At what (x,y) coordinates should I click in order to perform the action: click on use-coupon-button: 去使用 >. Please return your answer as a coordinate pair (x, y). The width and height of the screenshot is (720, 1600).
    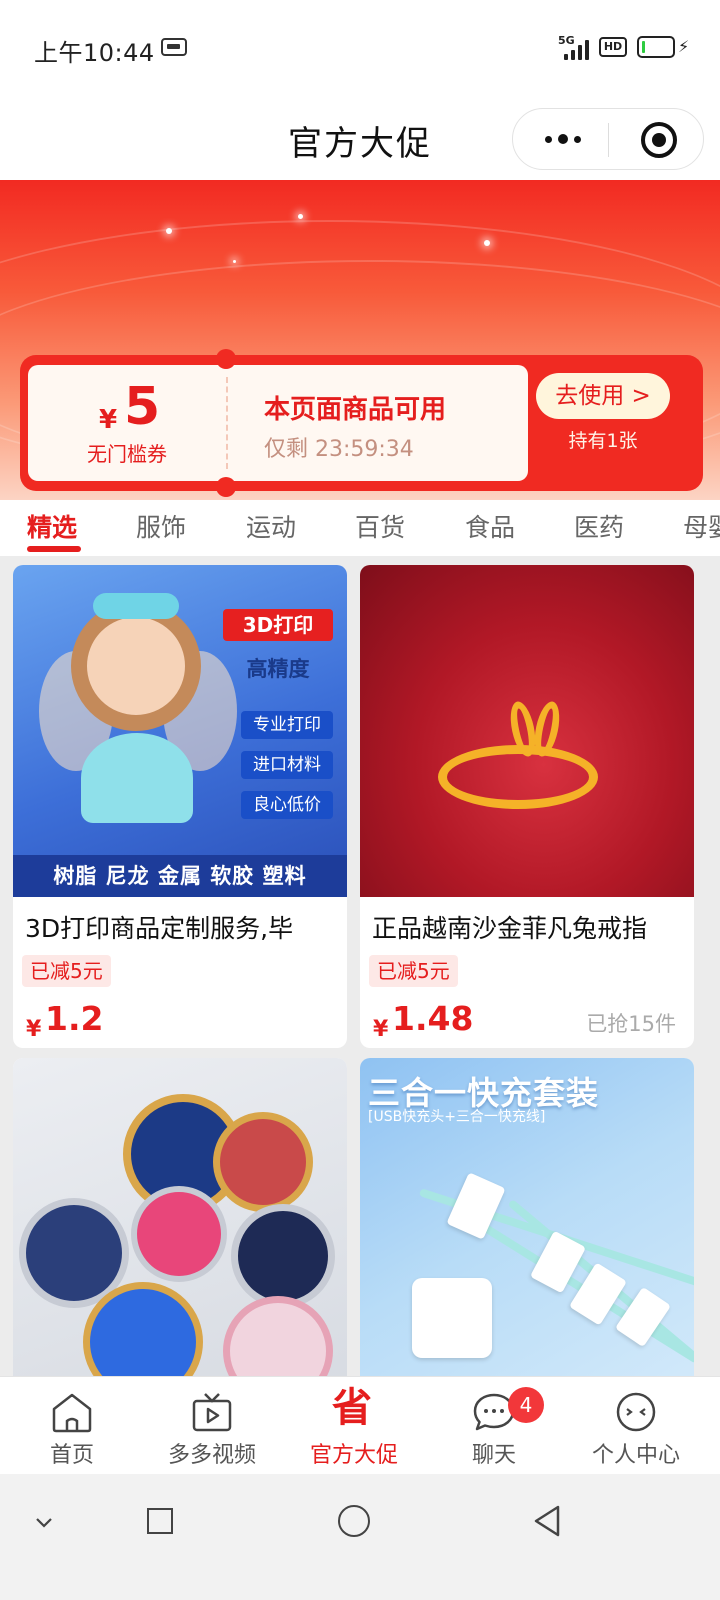
    Looking at the image, I should click on (603, 396).